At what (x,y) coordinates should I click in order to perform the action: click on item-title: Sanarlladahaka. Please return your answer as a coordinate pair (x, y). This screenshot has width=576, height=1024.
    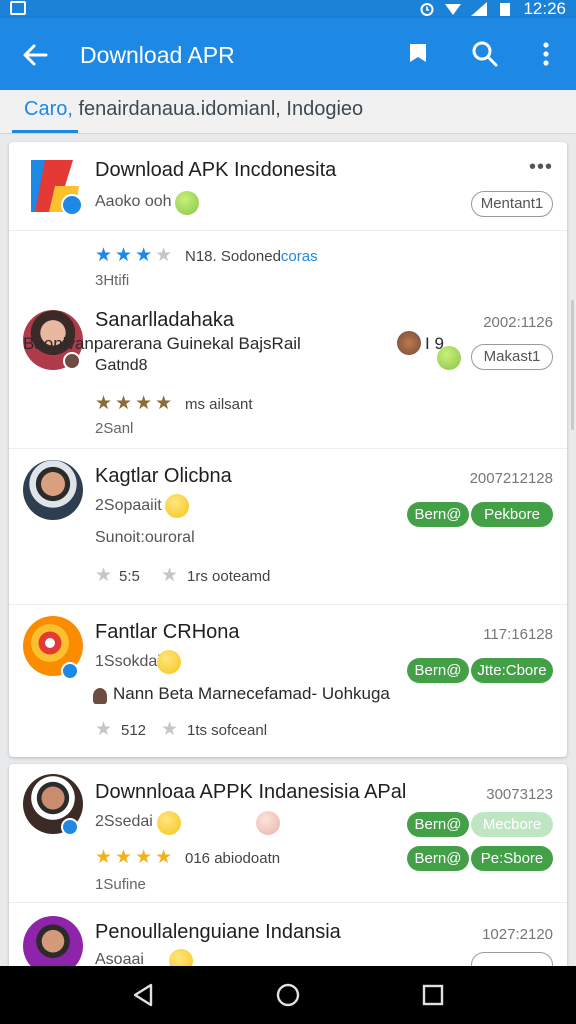
    Looking at the image, I should click on (164, 320).